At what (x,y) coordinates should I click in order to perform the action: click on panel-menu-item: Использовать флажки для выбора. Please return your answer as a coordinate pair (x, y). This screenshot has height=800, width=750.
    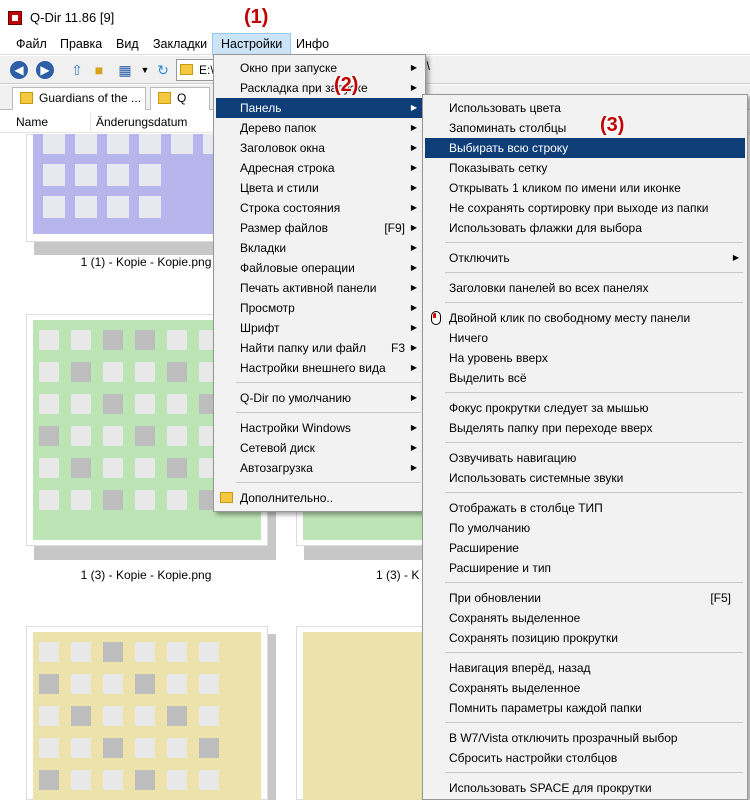
    Looking at the image, I should click on (585, 228).